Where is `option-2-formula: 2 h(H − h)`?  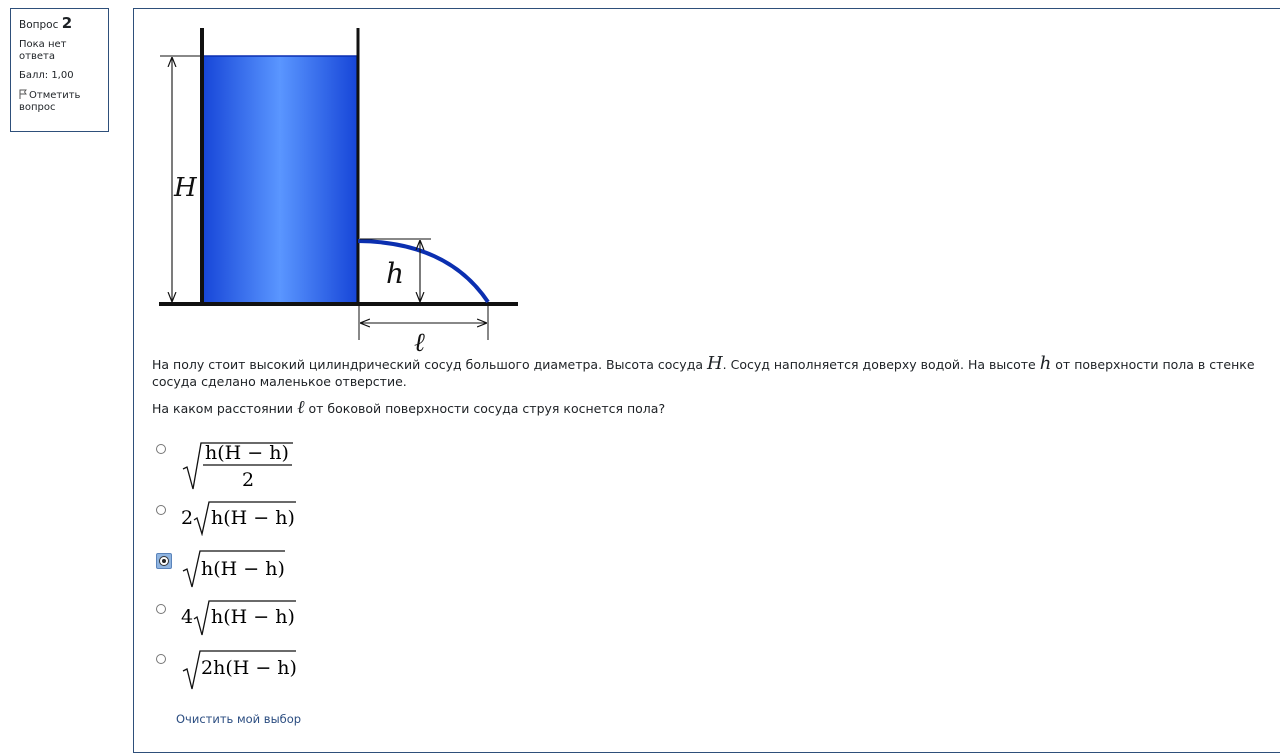 option-2-formula: 2 h(H − h) is located at coordinates (238, 518).